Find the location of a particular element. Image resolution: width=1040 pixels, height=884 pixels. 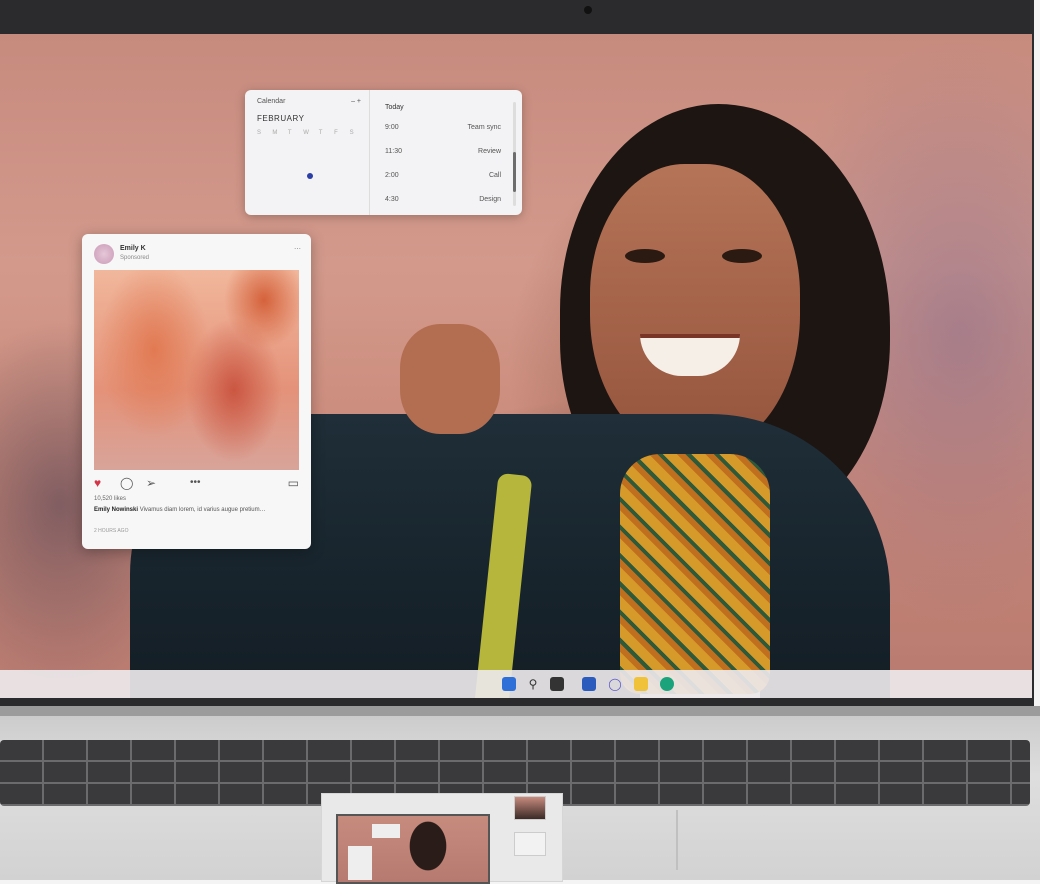

comment-icon: ◯ is located at coordinates (126, 483).